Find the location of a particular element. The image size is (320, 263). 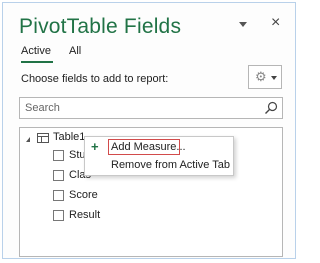

plus-icon: + is located at coordinates (95, 146).